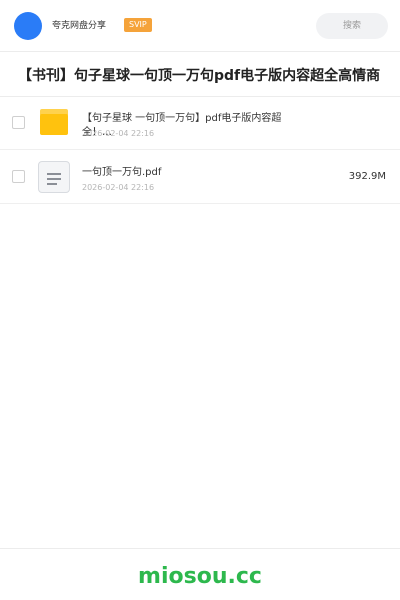  Describe the element at coordinates (200, 26) in the screenshot. I see `top-bar: 夸克网盘分享 SVIP 搜索` at that location.